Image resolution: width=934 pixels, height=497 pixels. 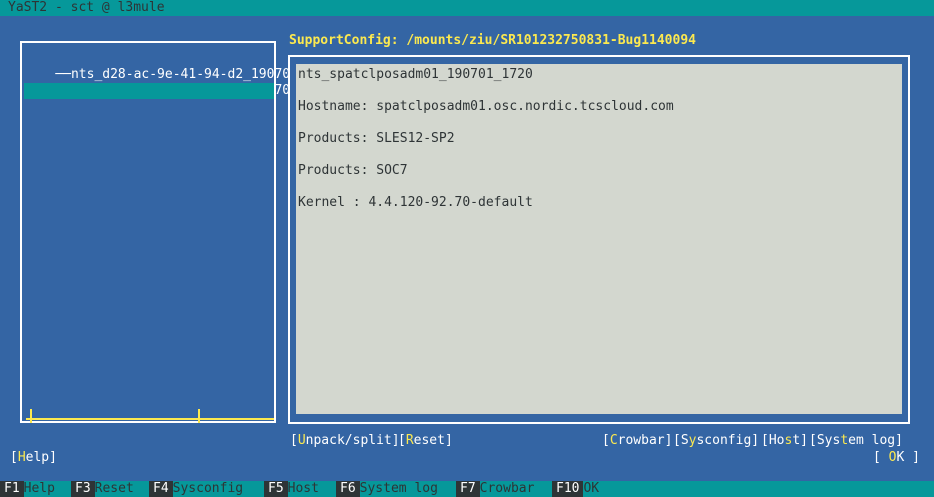 I want to click on host-button: [Host], so click(x=784, y=441).